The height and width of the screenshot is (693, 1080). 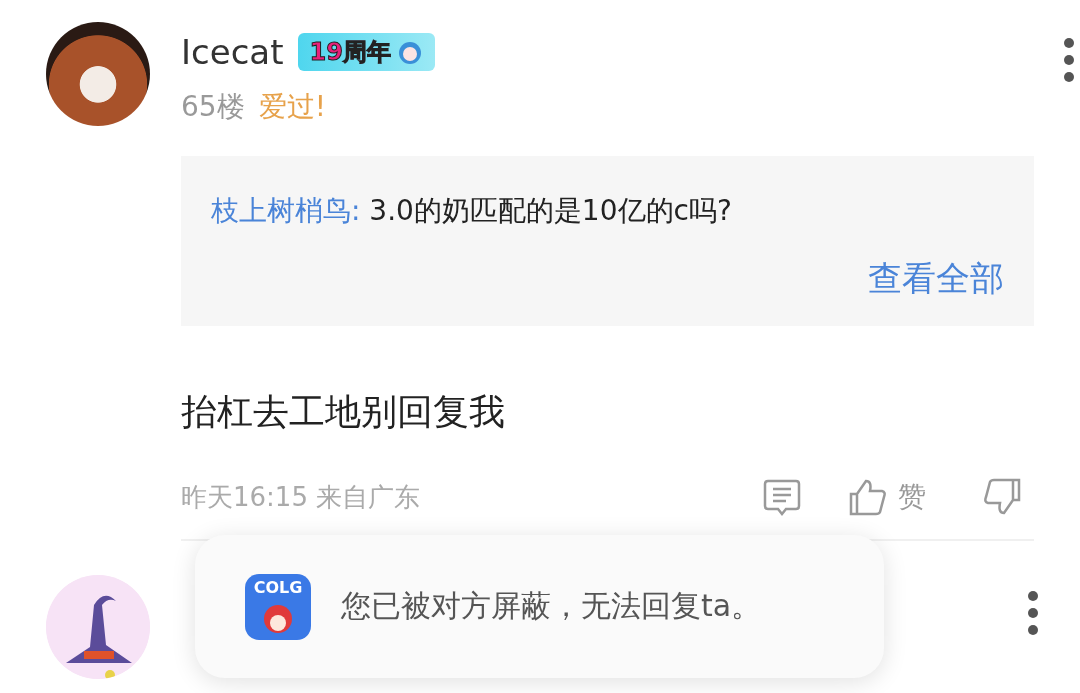 What do you see at coordinates (278, 606) in the screenshot?
I see `app-icon: COLG` at bounding box center [278, 606].